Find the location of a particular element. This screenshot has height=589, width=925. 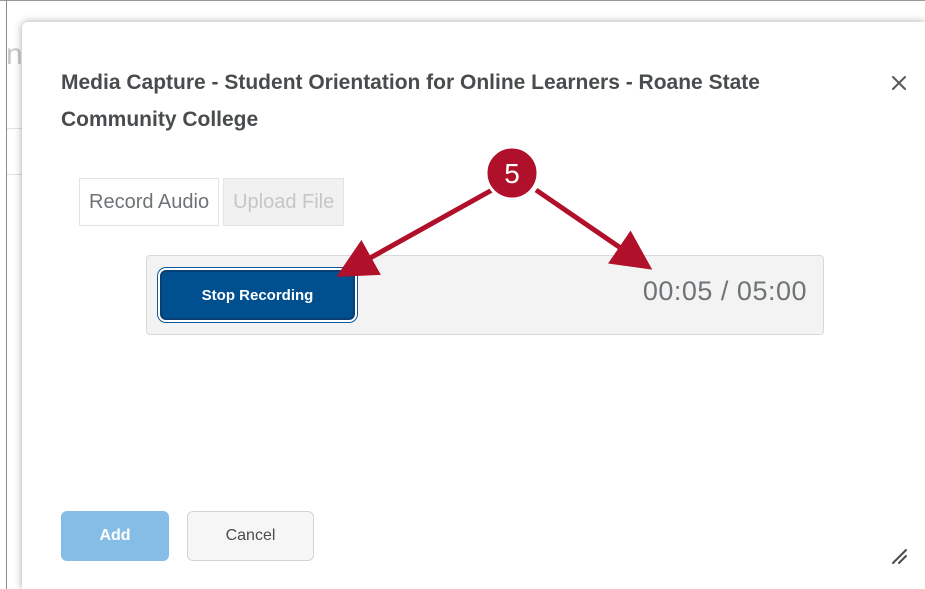

resize-grip-icon is located at coordinates (899, 554).